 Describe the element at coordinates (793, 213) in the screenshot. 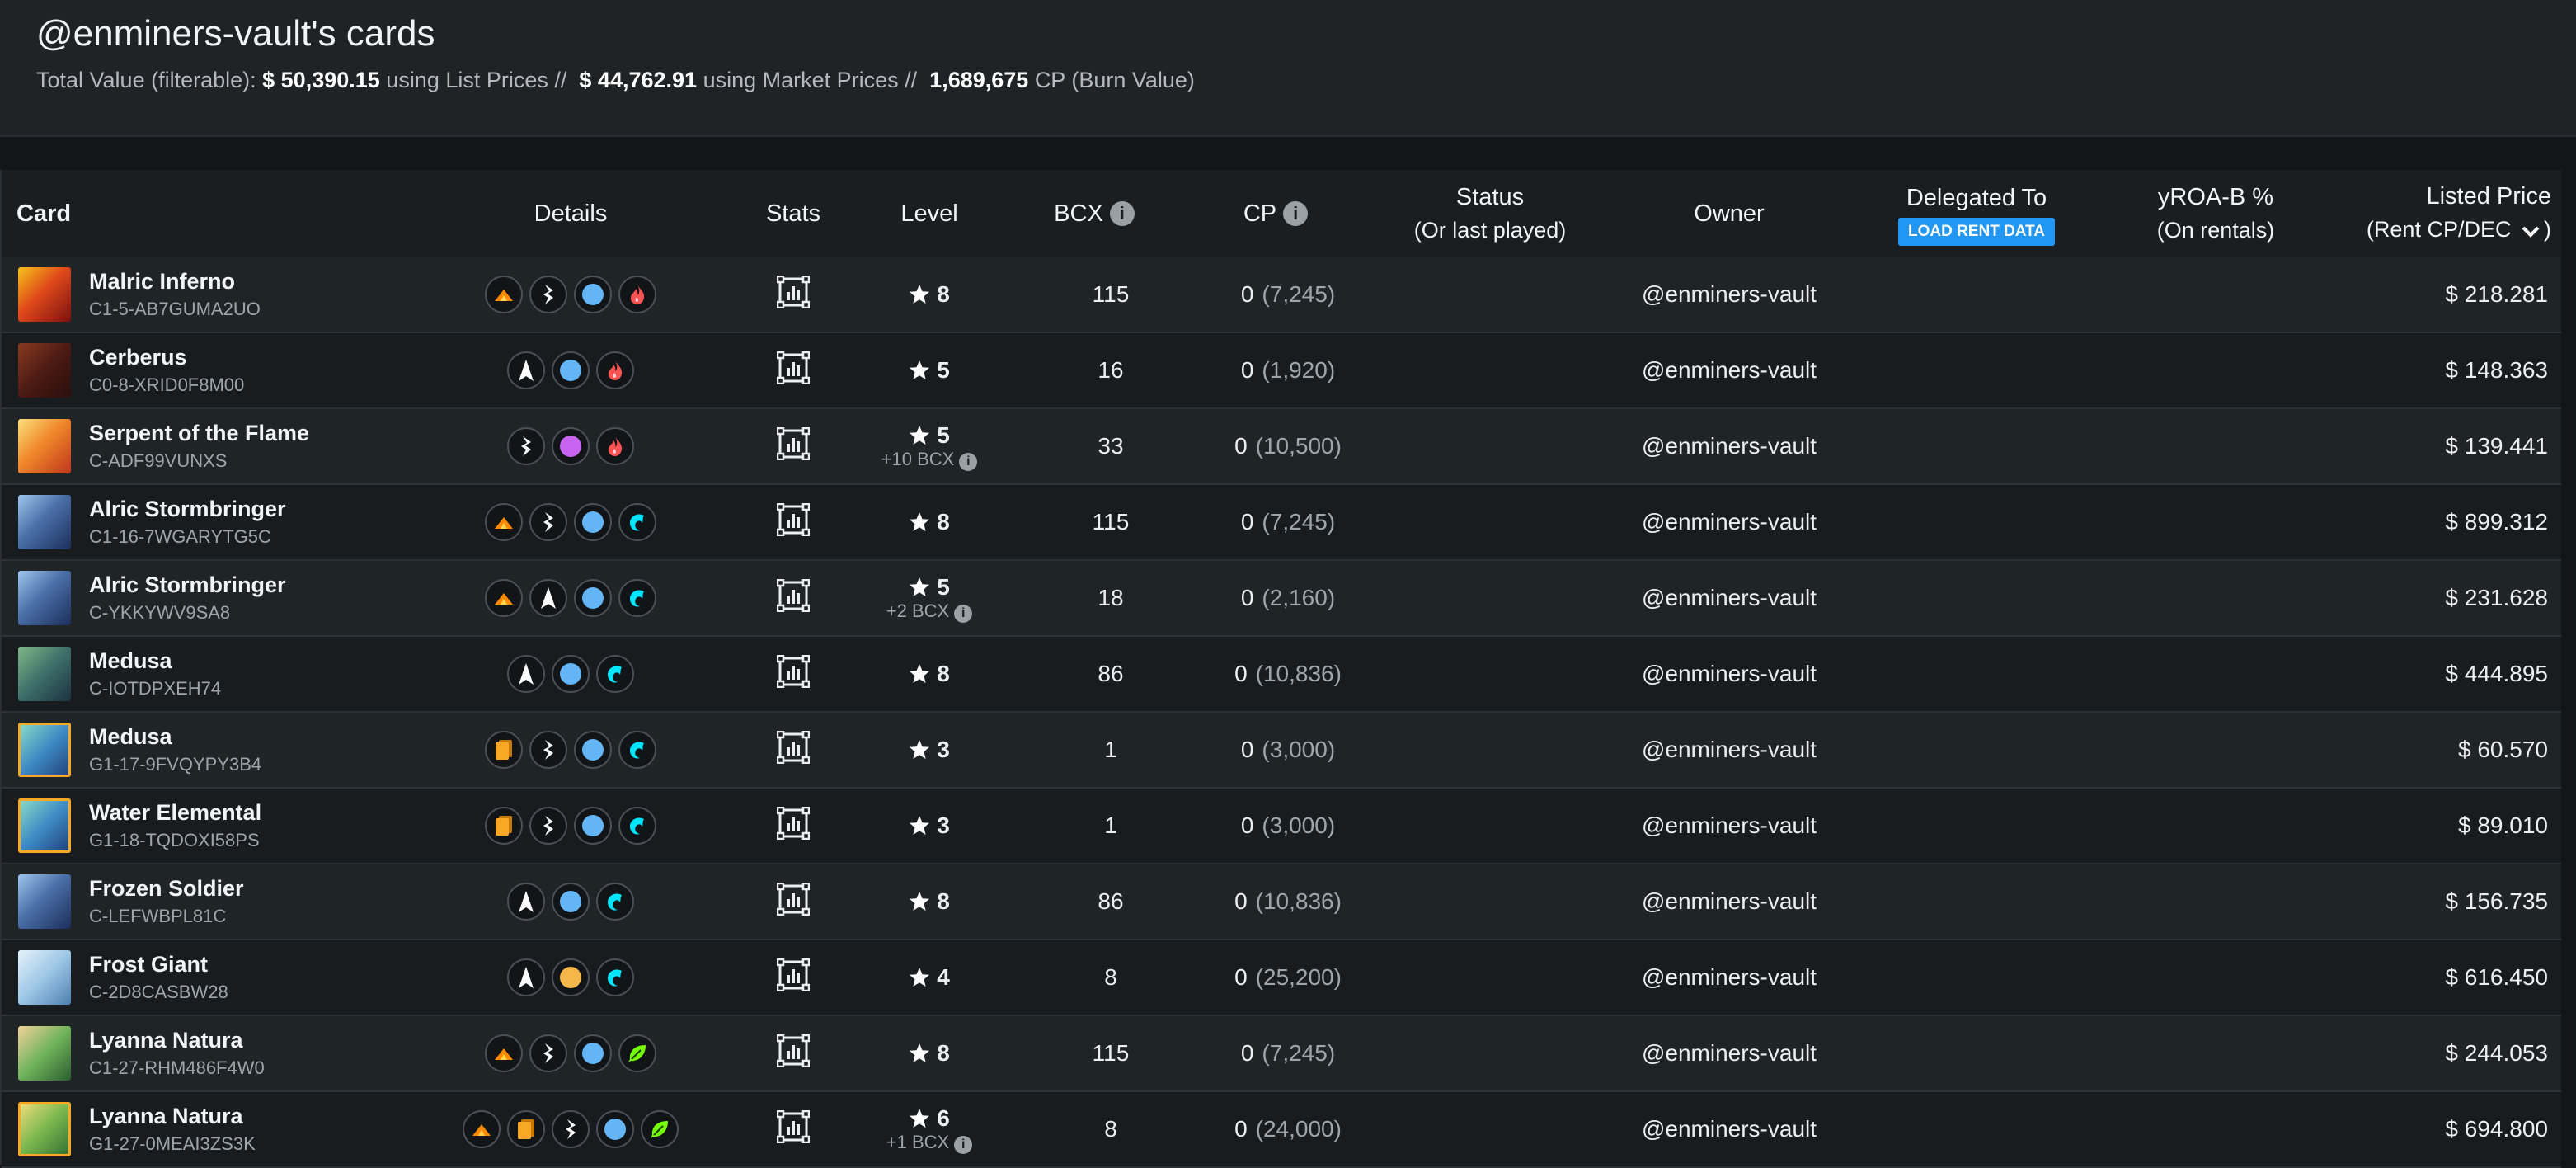

I see `column-header-stats: Stats` at that location.